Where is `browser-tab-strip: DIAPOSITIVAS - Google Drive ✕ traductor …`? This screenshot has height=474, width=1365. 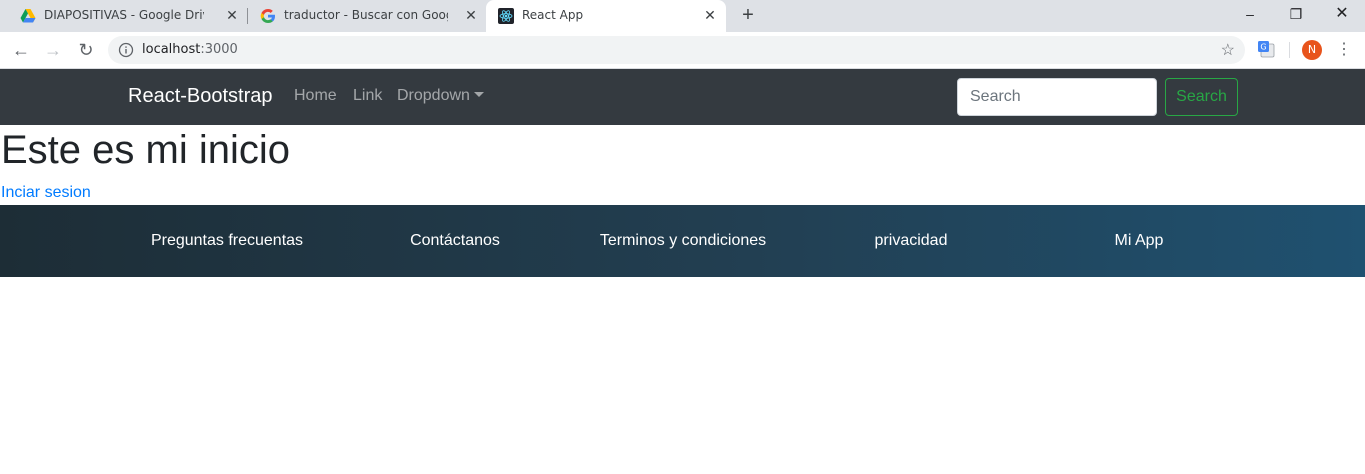 browser-tab-strip: DIAPOSITIVAS - Google Drive ✕ traductor … is located at coordinates (682, 16).